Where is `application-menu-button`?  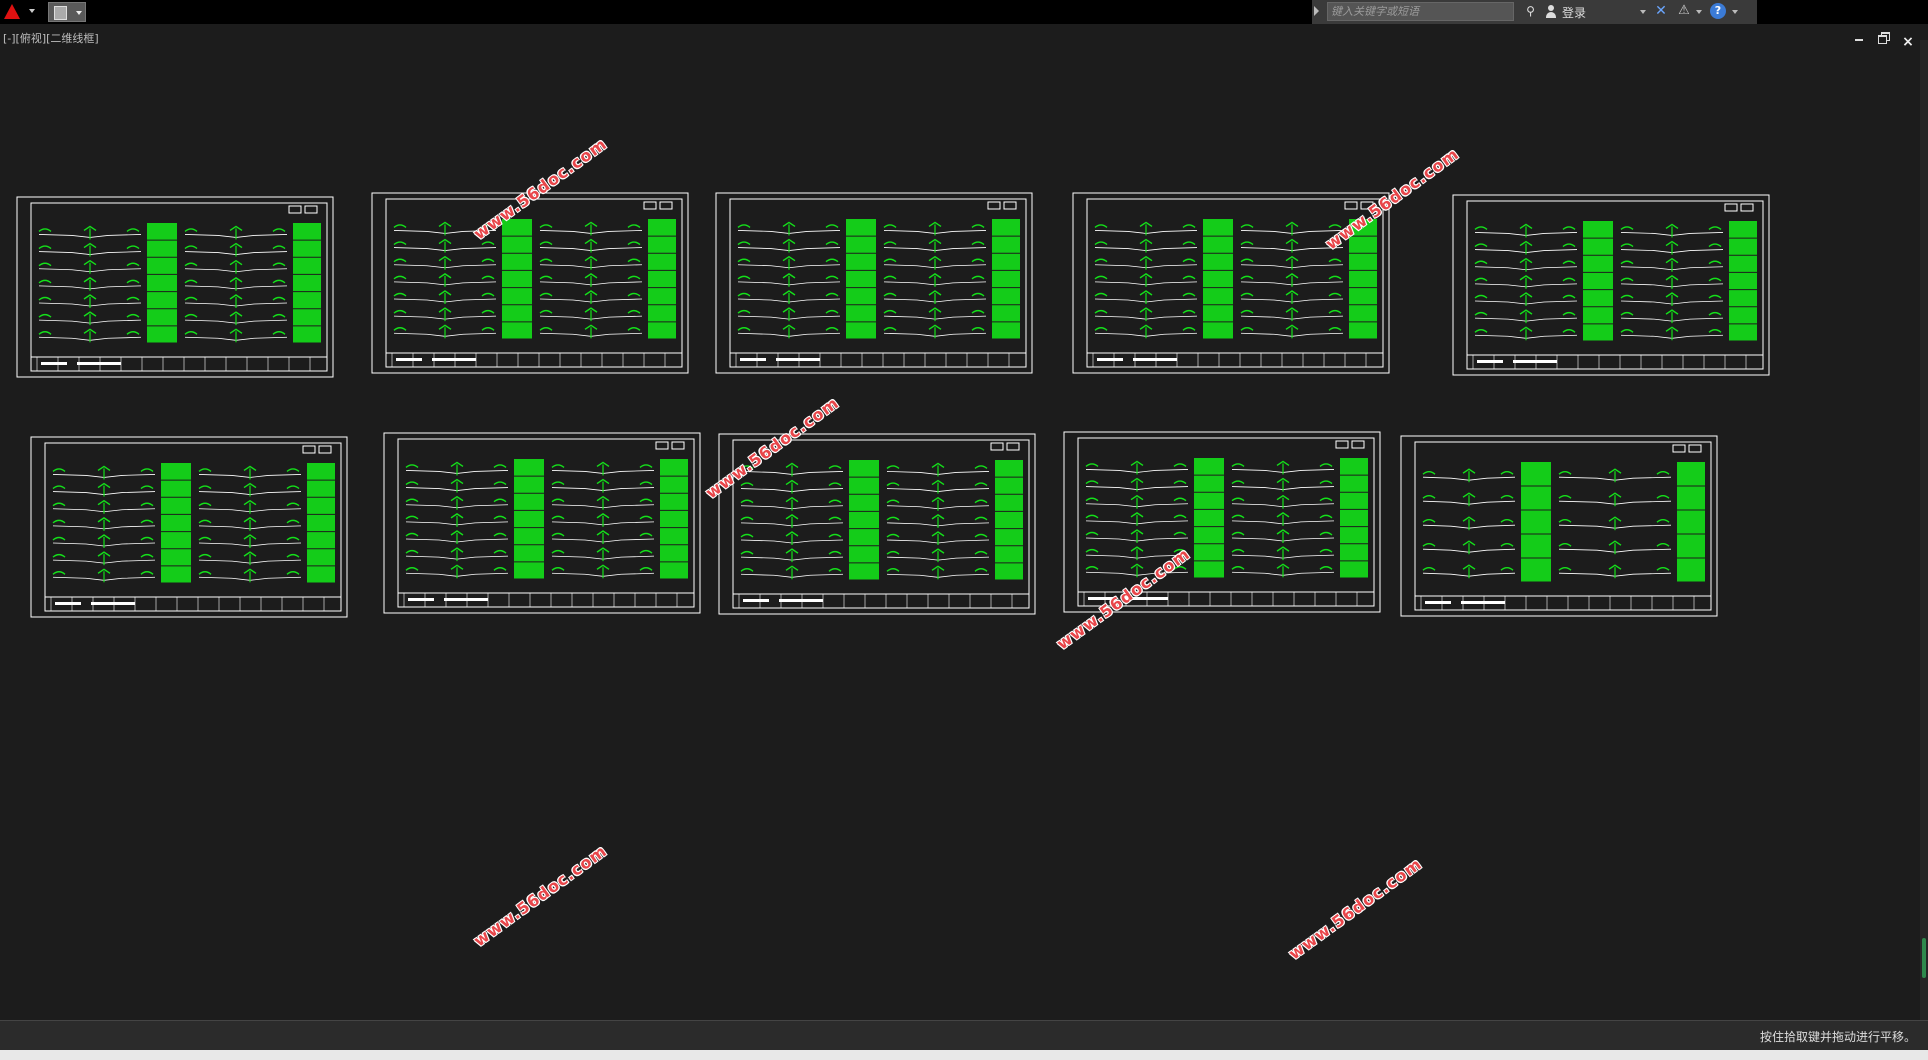 application-menu-button is located at coordinates (20, 12).